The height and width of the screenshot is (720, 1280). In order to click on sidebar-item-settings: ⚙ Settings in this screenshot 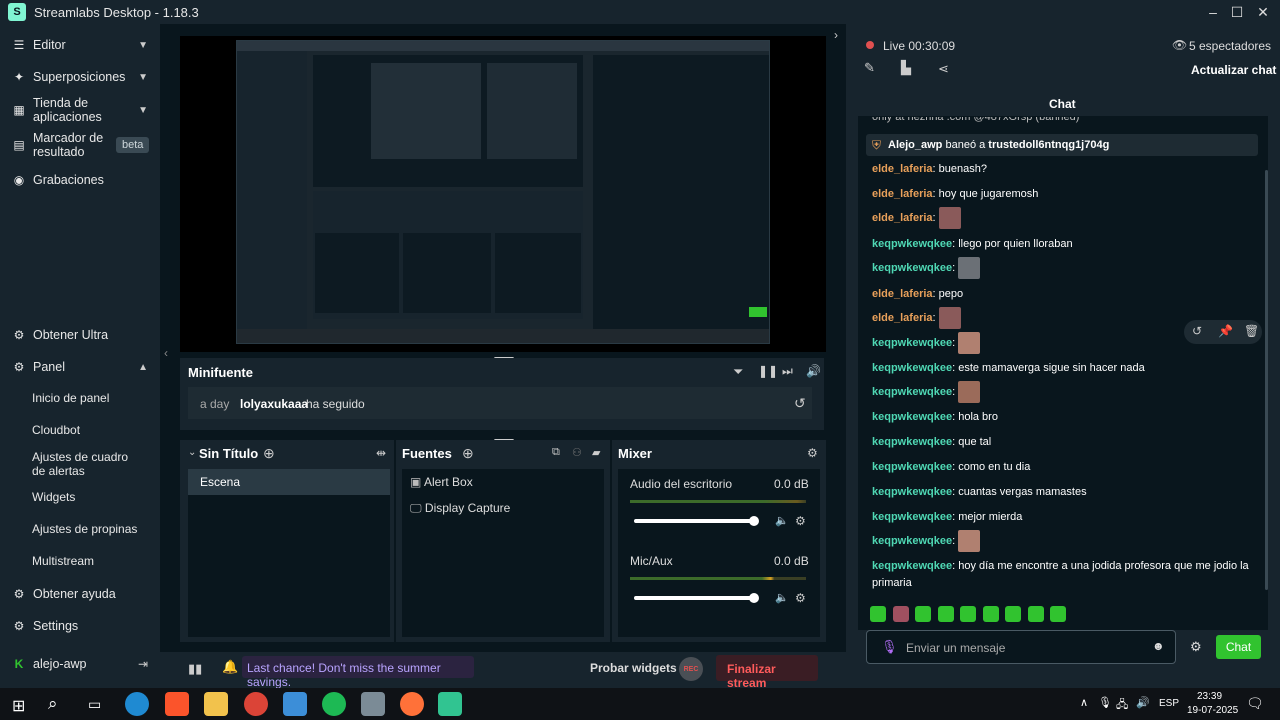, I will do `click(80, 626)`.